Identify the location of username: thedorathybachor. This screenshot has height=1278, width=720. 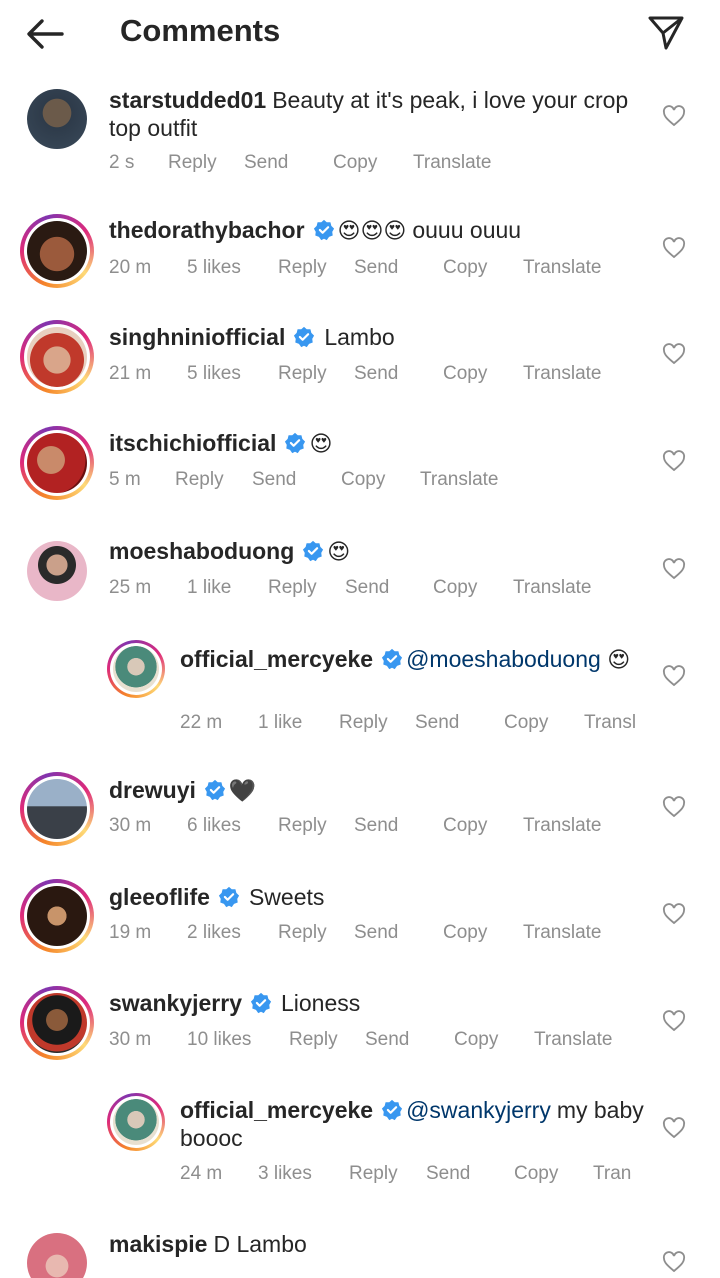
(207, 230).